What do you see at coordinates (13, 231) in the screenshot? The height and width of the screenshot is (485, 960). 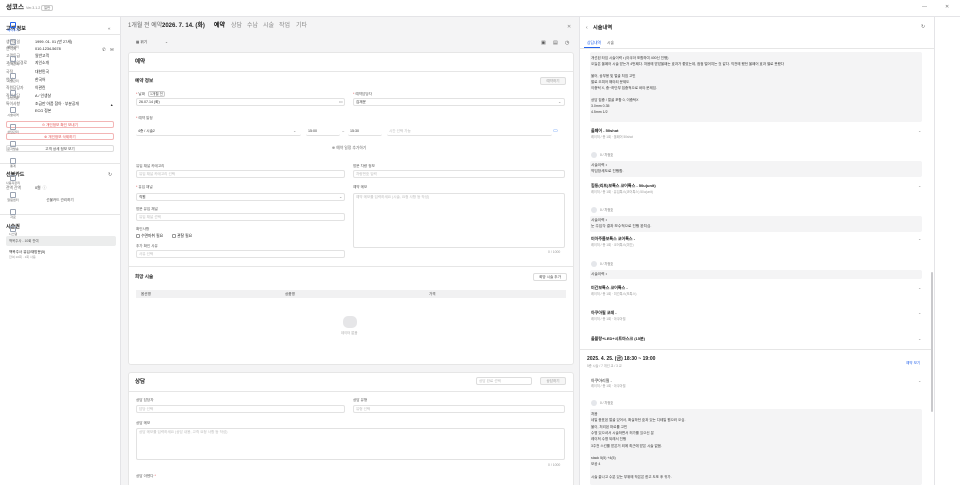 I see `nav-settings: 시스템` at bounding box center [13, 231].